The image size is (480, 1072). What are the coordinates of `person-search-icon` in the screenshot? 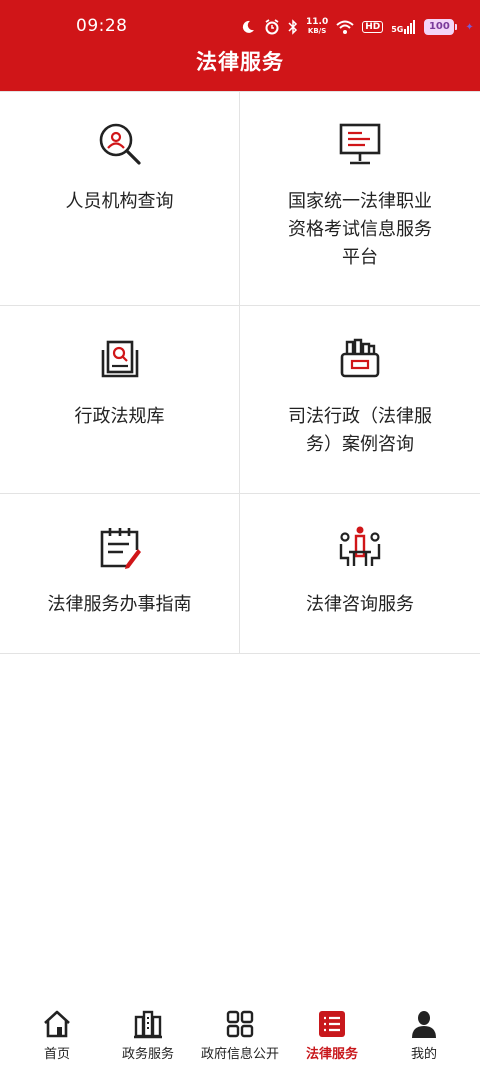 It's located at (120, 144).